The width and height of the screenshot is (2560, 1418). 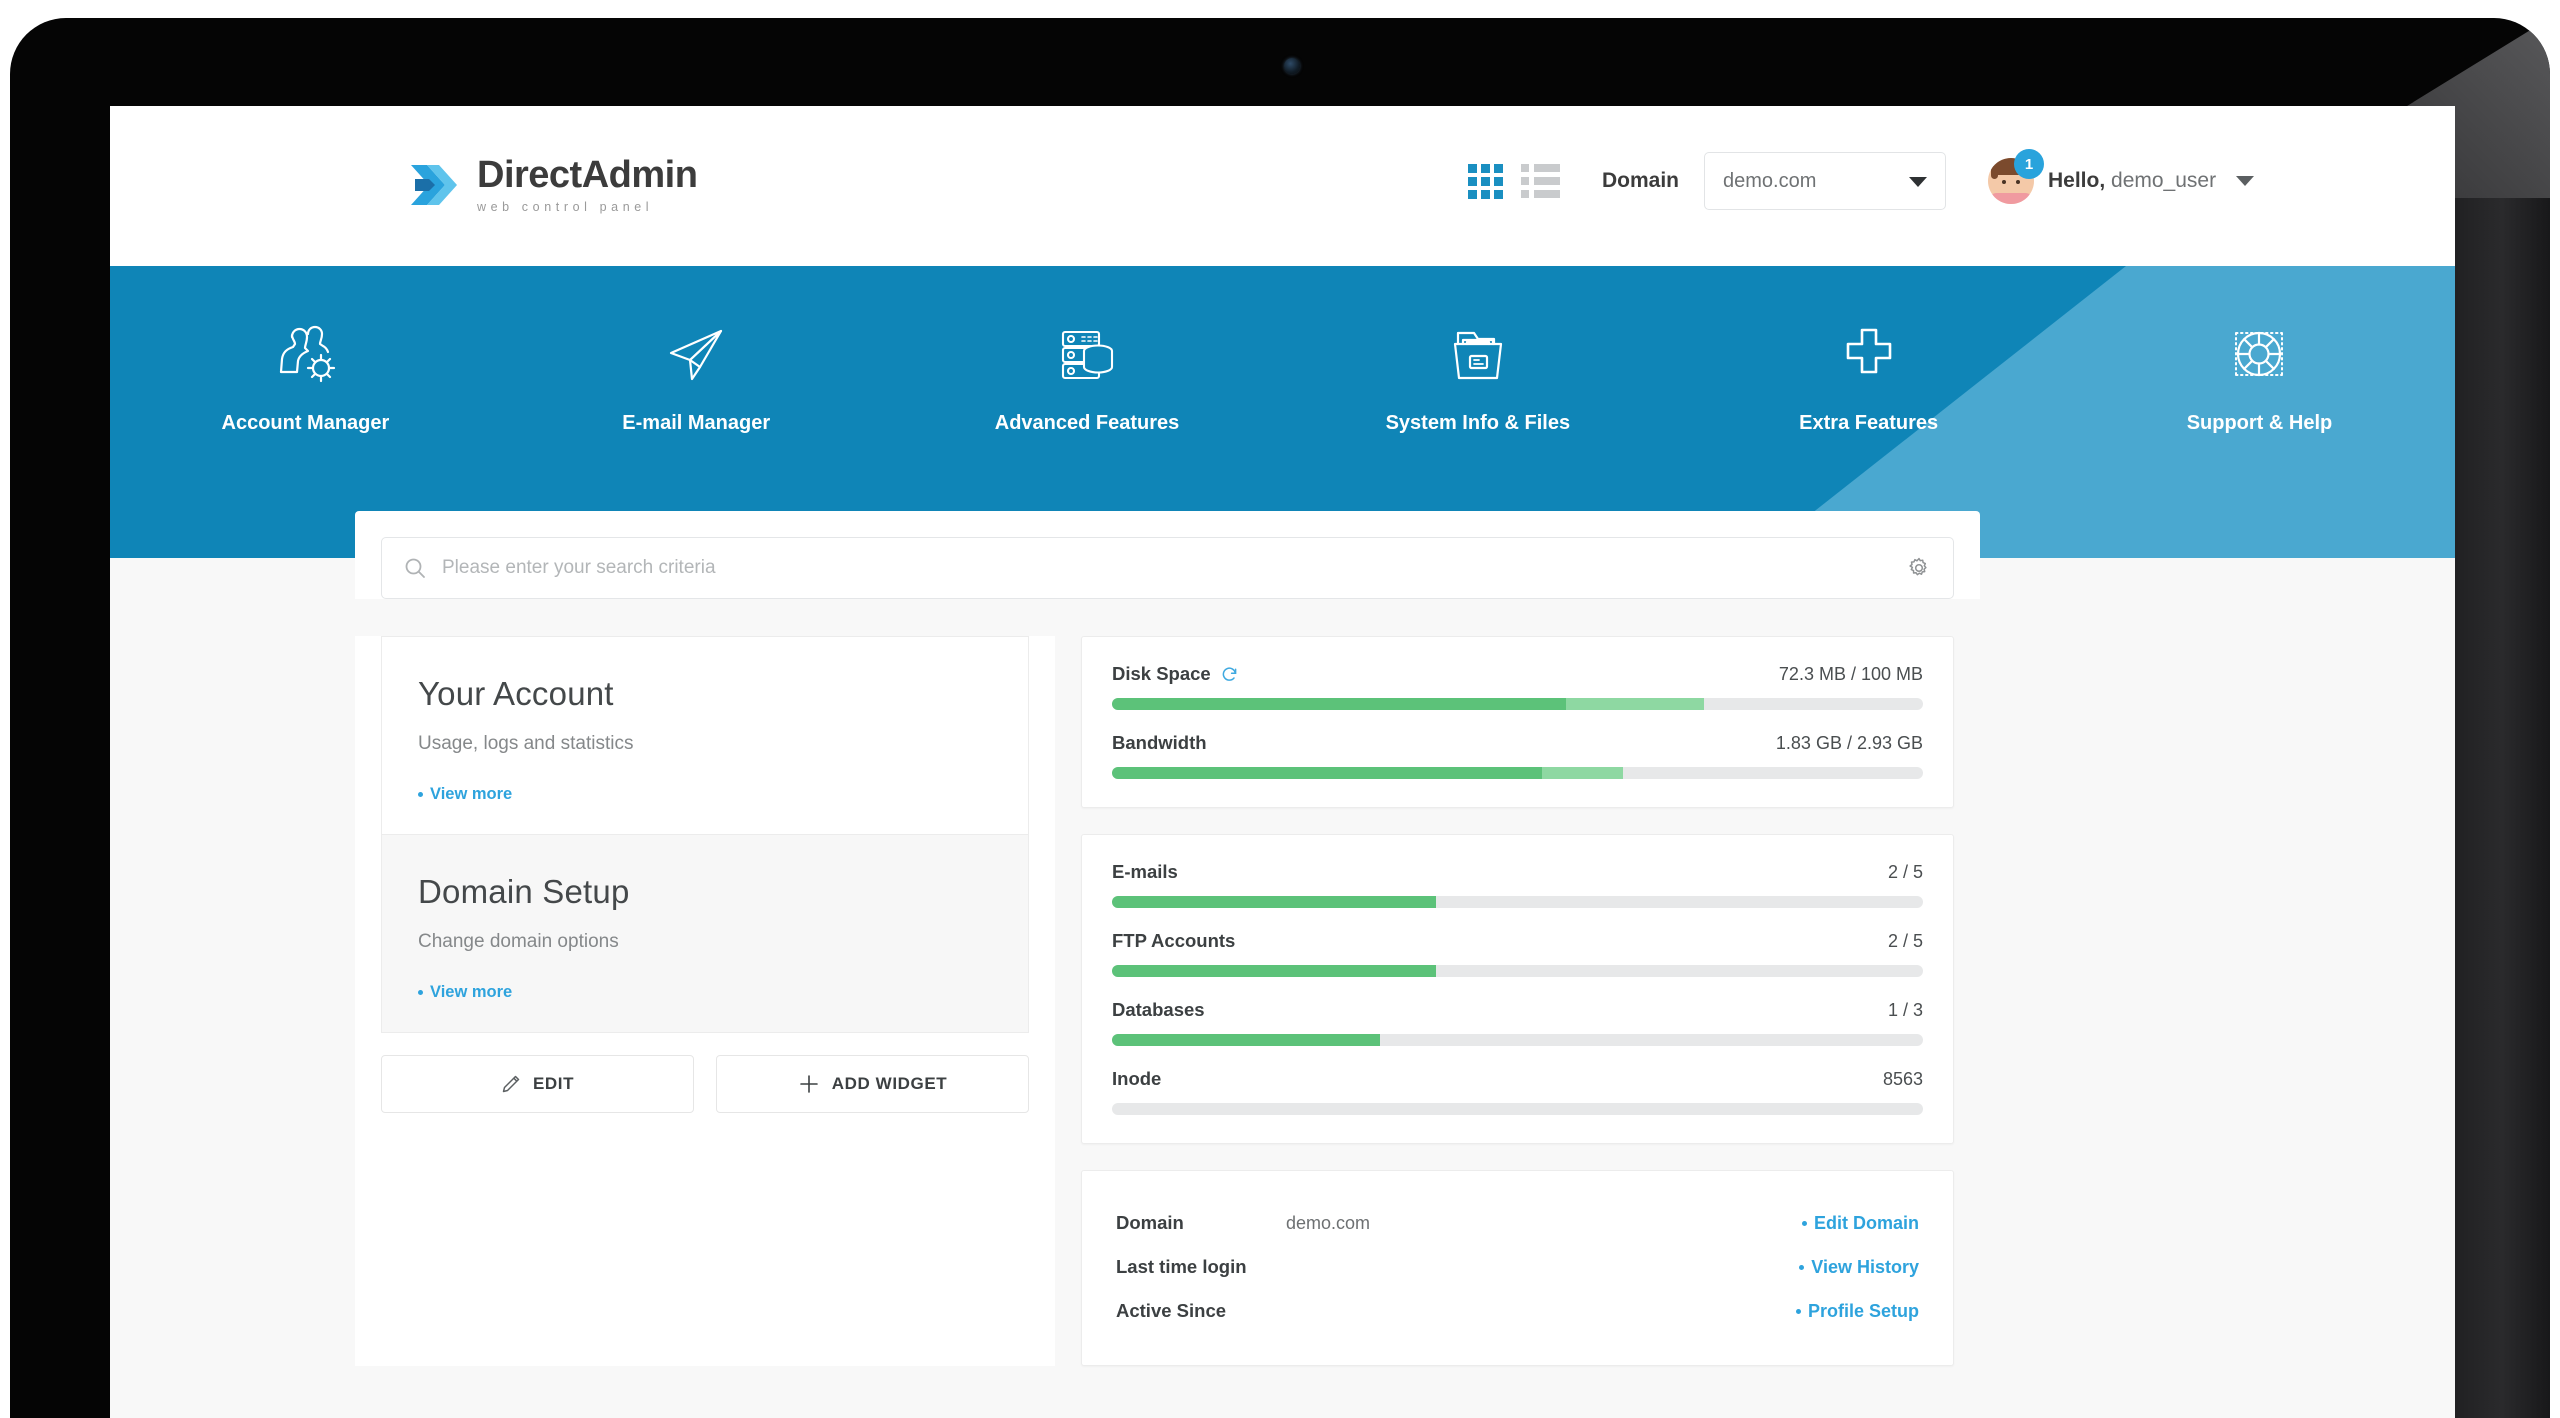 I want to click on stat-label: Bandwidth, so click(x=1159, y=743).